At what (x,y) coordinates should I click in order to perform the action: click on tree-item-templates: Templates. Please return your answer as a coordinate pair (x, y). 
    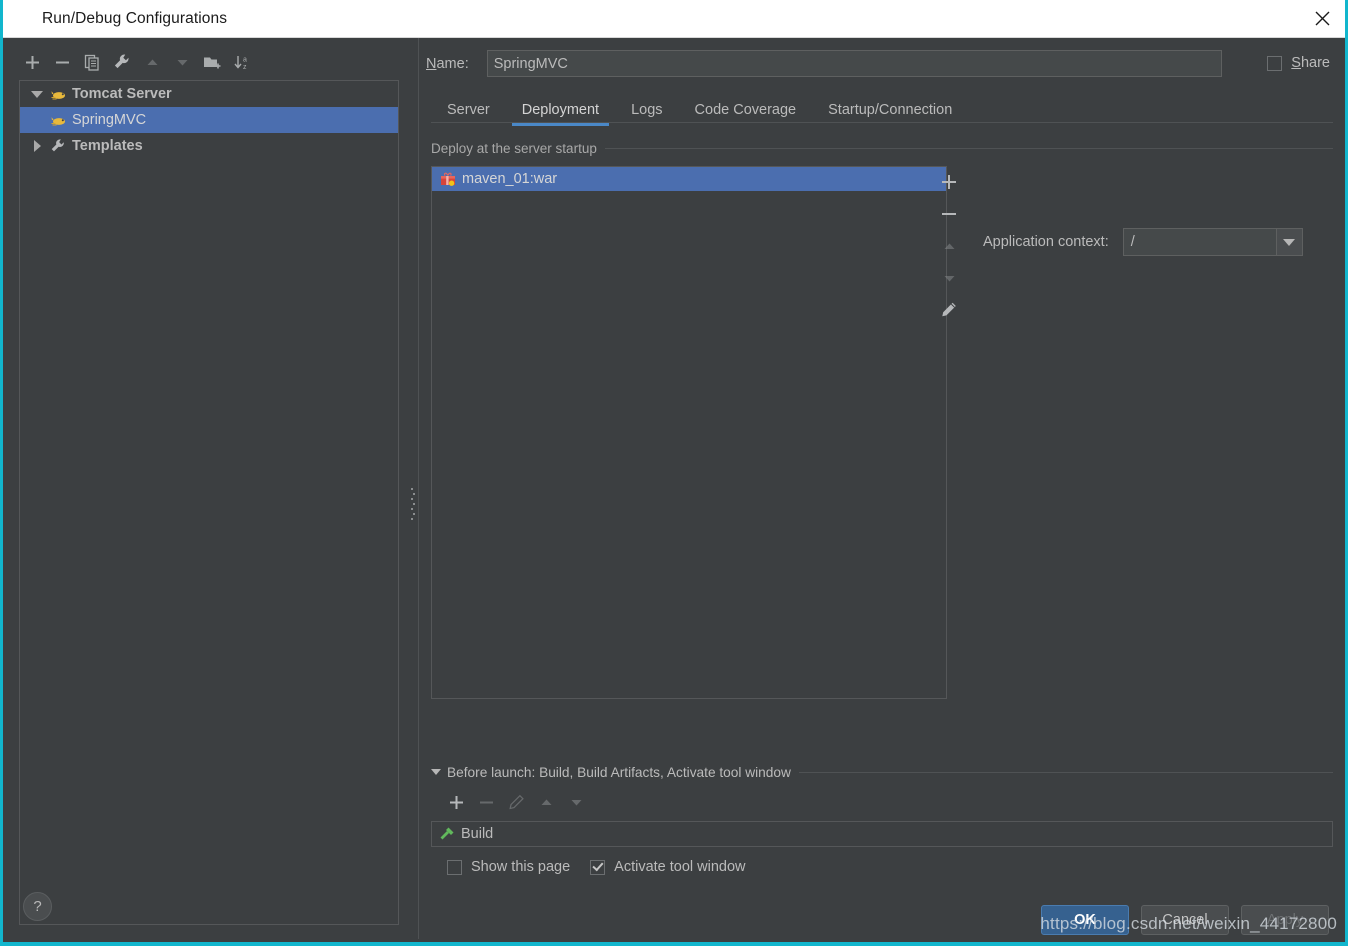
    Looking at the image, I should click on (209, 146).